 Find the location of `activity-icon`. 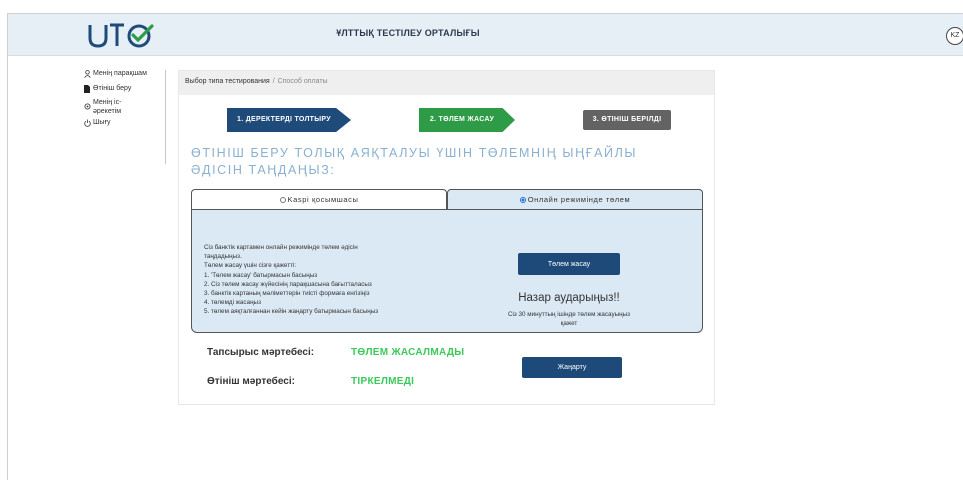

activity-icon is located at coordinates (88, 106).